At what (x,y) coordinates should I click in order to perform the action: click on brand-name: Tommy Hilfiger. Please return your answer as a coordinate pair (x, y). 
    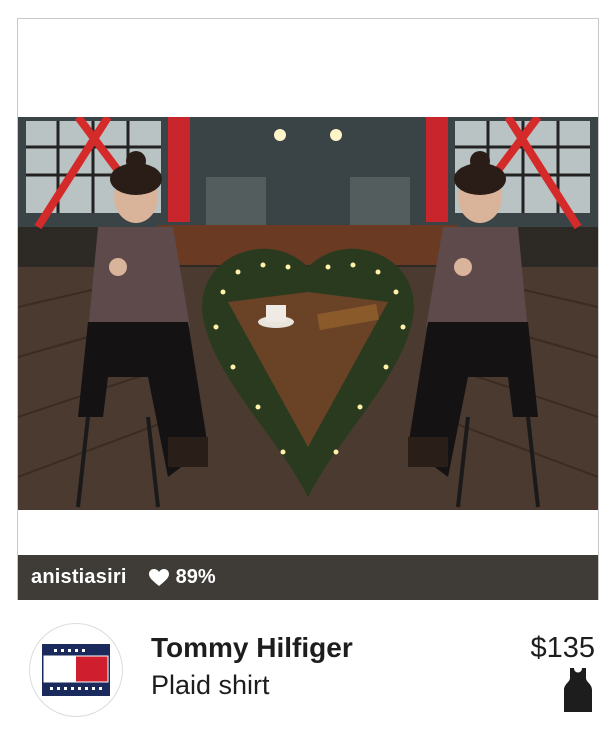
    Looking at the image, I should click on (252, 648).